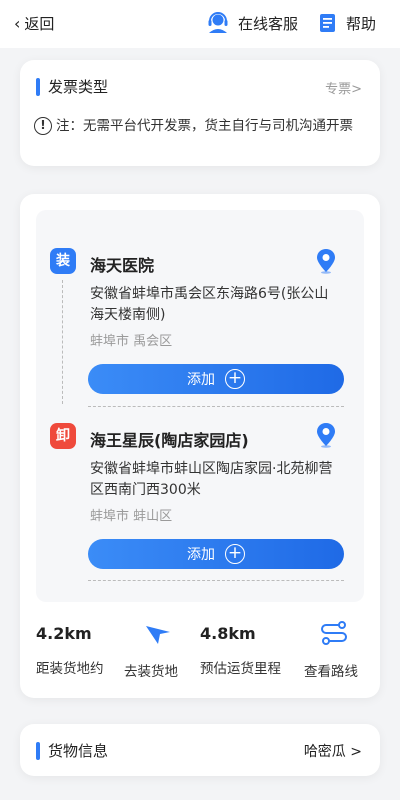 Image resolution: width=400 pixels, height=800 pixels. Describe the element at coordinates (122, 265) in the screenshot. I see `load-place-name: 海天医院` at that location.